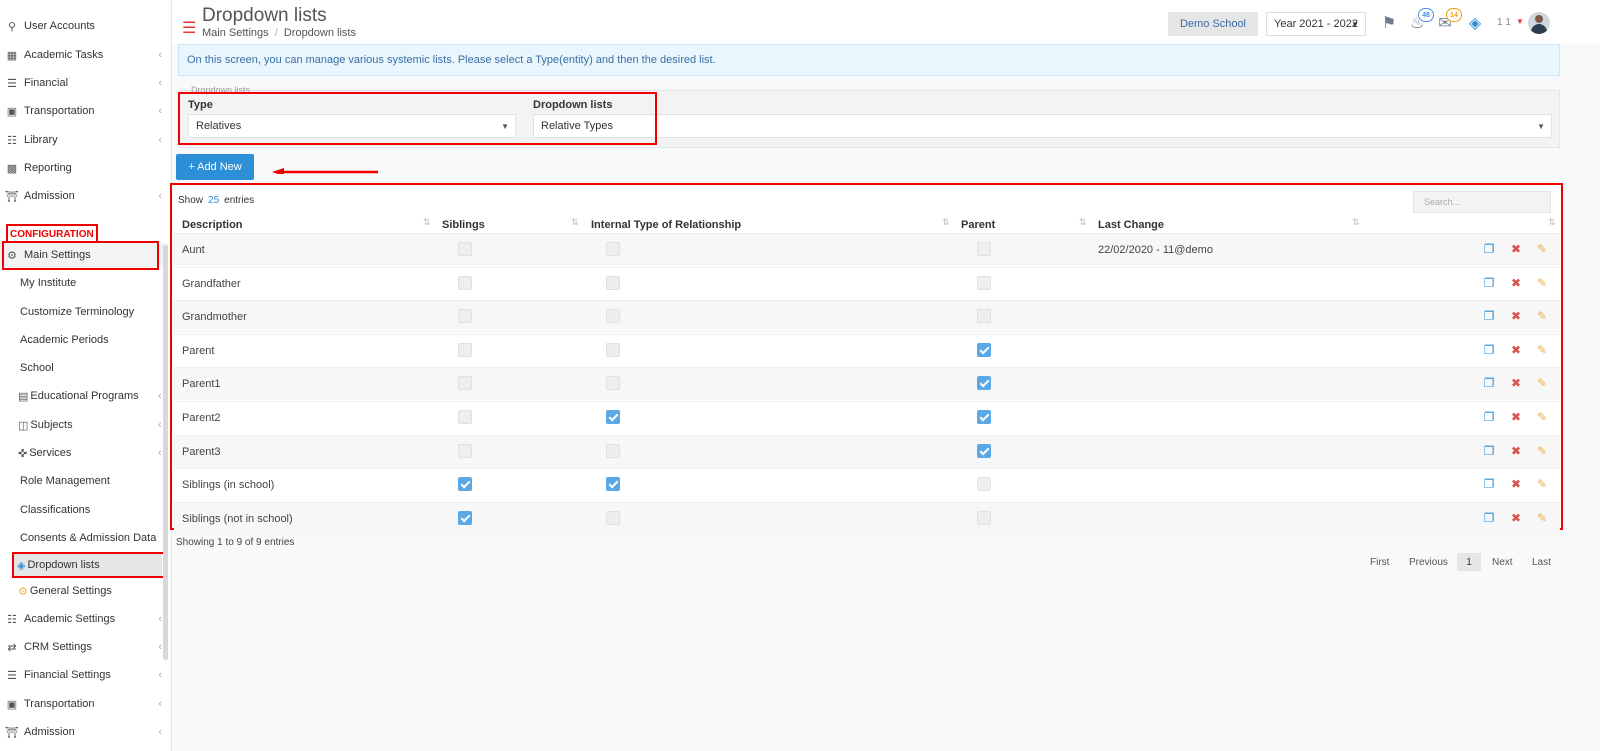 The width and height of the screenshot is (1600, 751). Describe the element at coordinates (1520, 21) in the screenshot. I see `caret-down-icon: ▼` at that location.